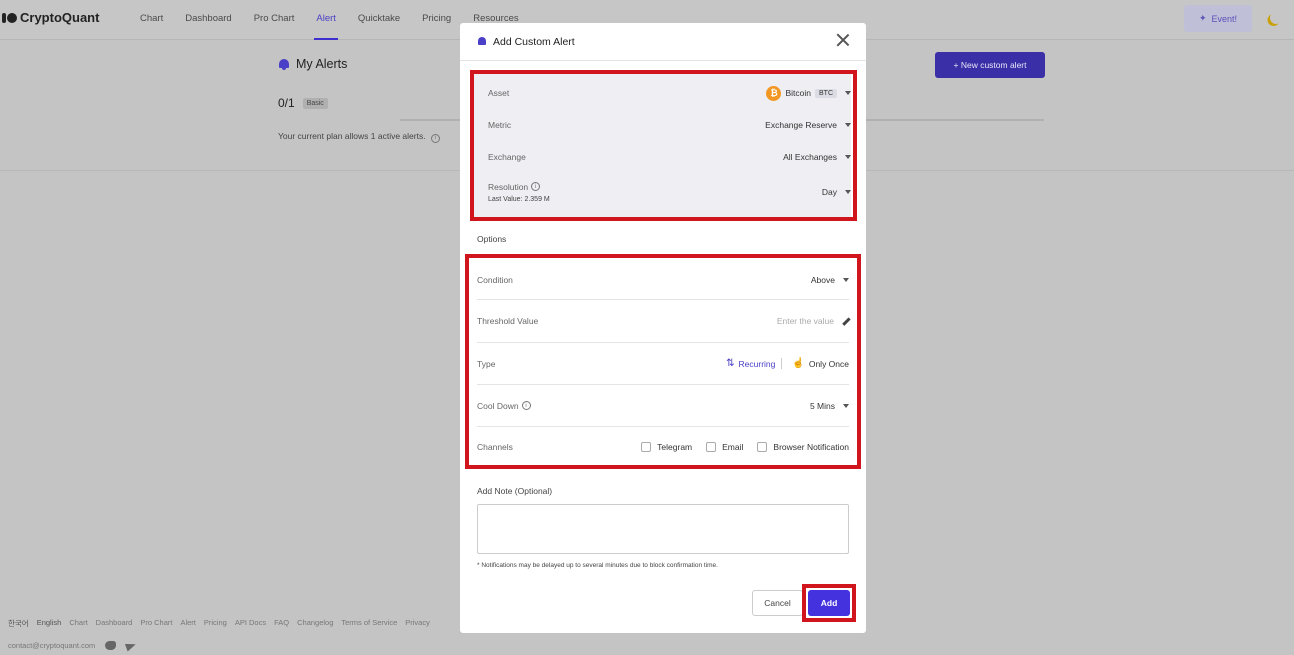  I want to click on page-title: My Alerts, so click(322, 64).